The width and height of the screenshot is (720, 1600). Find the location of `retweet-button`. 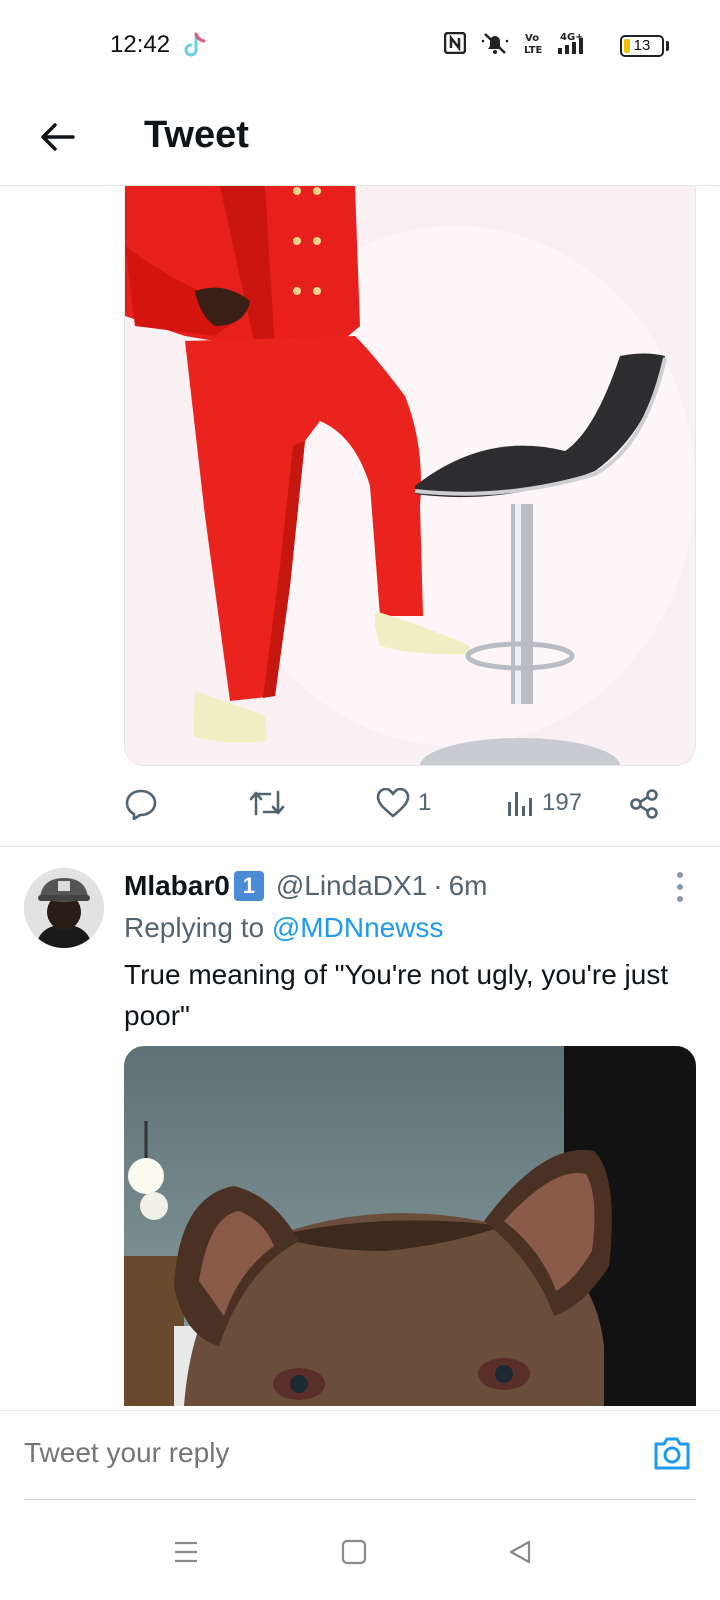

retweet-button is located at coordinates (271, 803).